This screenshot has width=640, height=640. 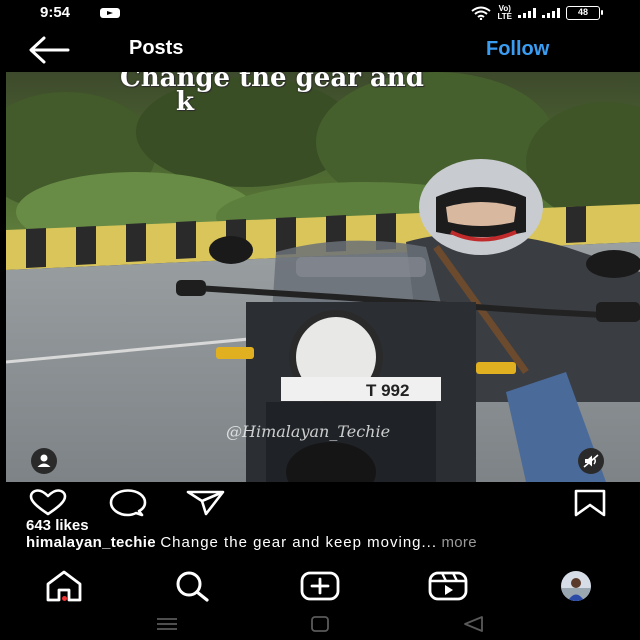 I want to click on nav-search, so click(x=192, y=586).